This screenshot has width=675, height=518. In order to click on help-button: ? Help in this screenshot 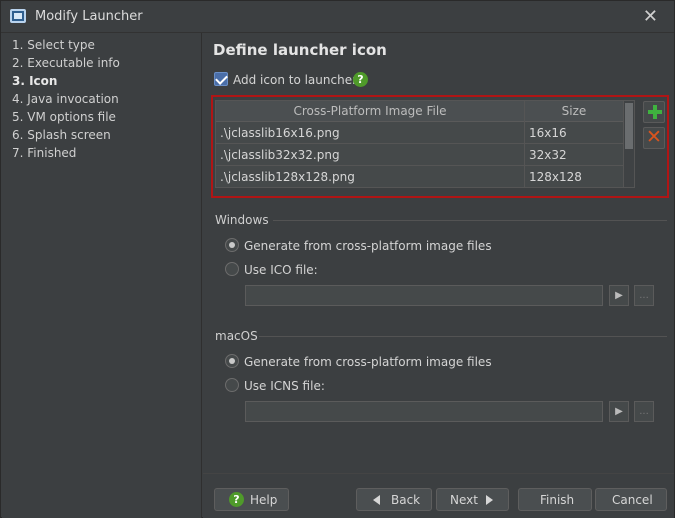, I will do `click(251, 499)`.